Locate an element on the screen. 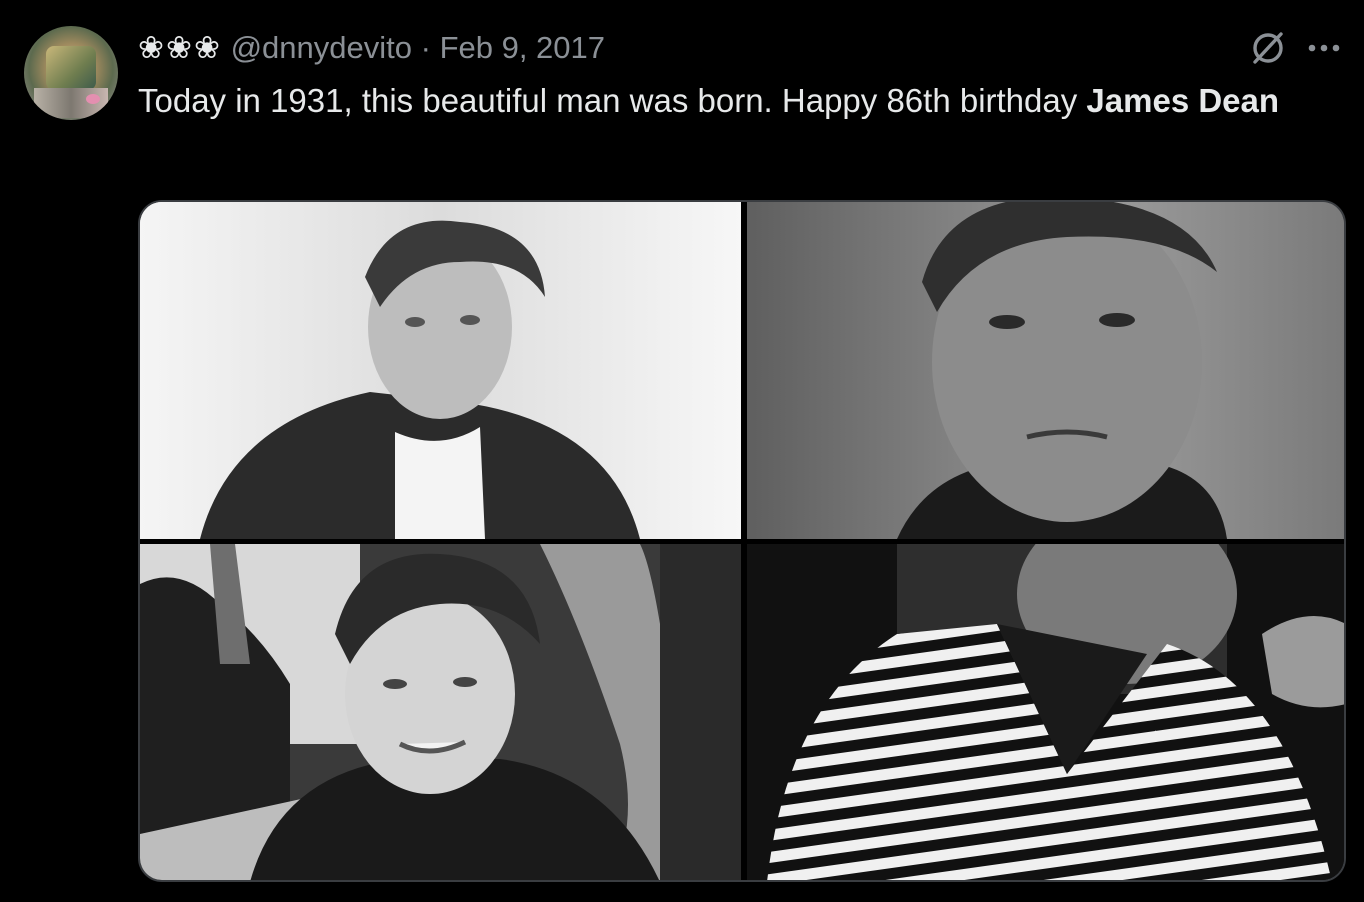  handle: @dnnydevito is located at coordinates (321, 47).